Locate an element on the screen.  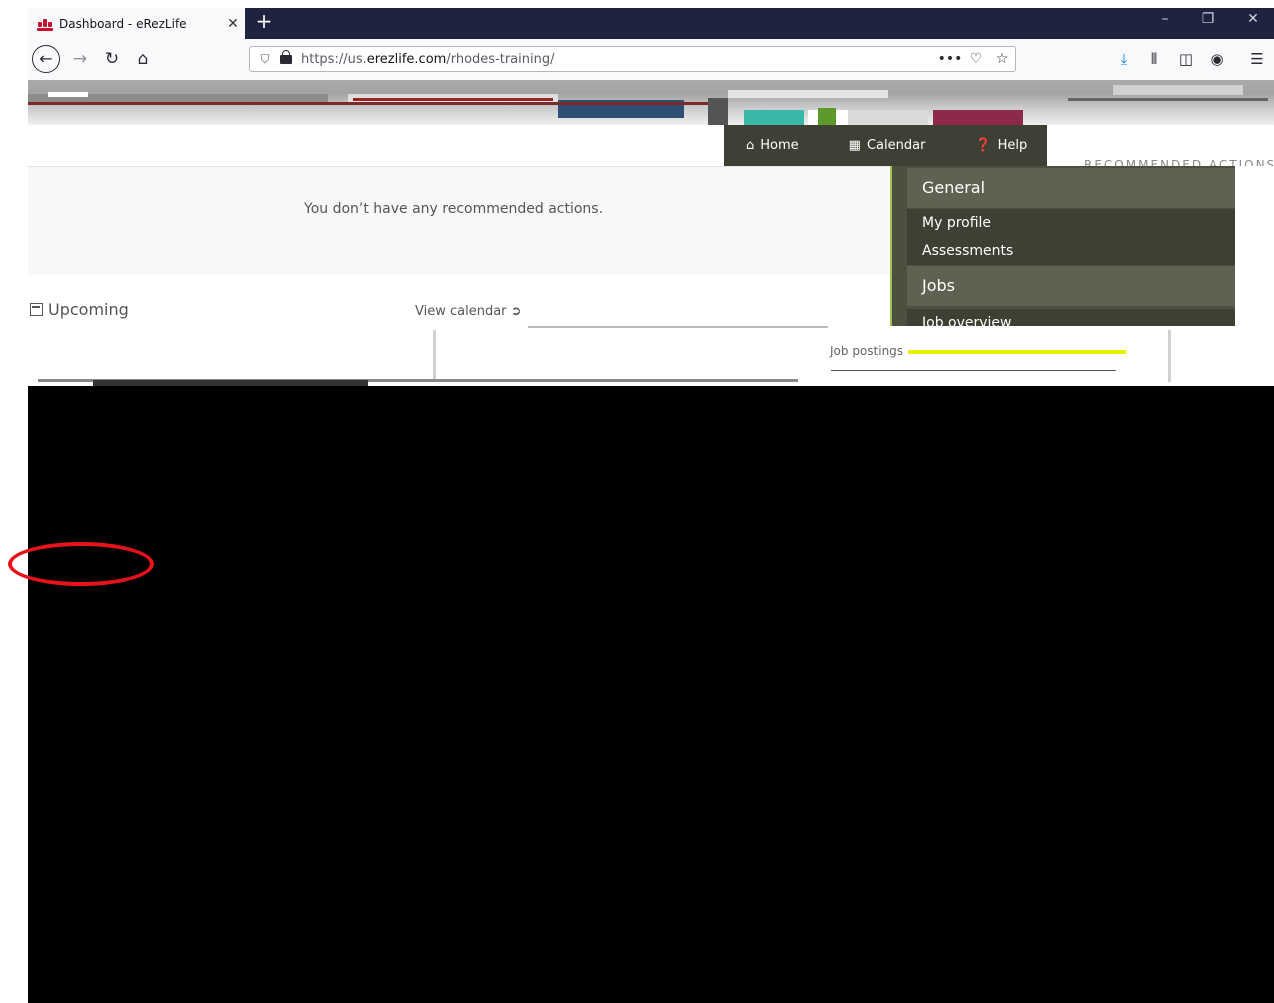
nav-calendar: ▦ Calendar is located at coordinates (887, 145).